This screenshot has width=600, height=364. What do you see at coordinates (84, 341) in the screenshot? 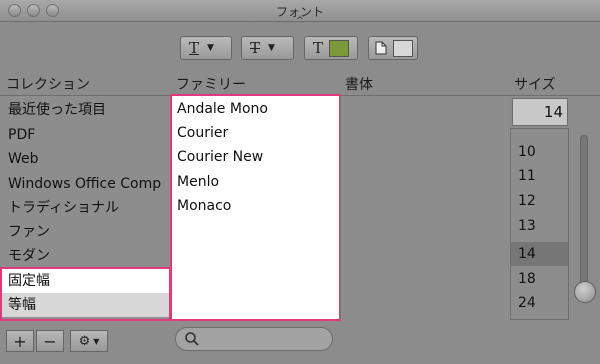
I see `gear-icon: ⚙` at bounding box center [84, 341].